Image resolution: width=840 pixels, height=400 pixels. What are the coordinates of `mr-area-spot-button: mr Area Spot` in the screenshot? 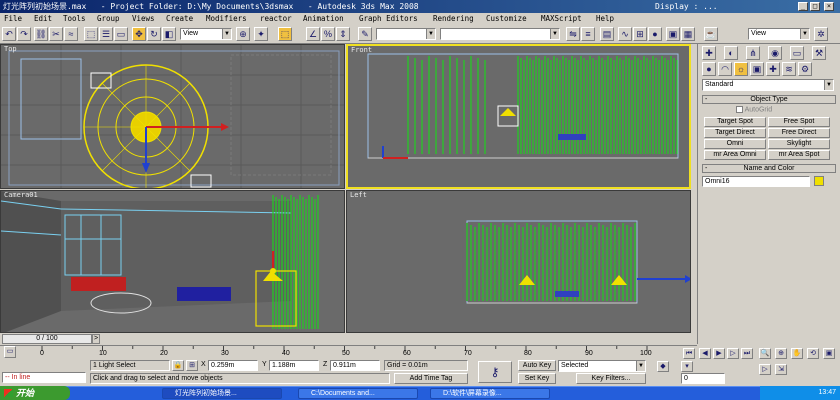 It's located at (799, 155).